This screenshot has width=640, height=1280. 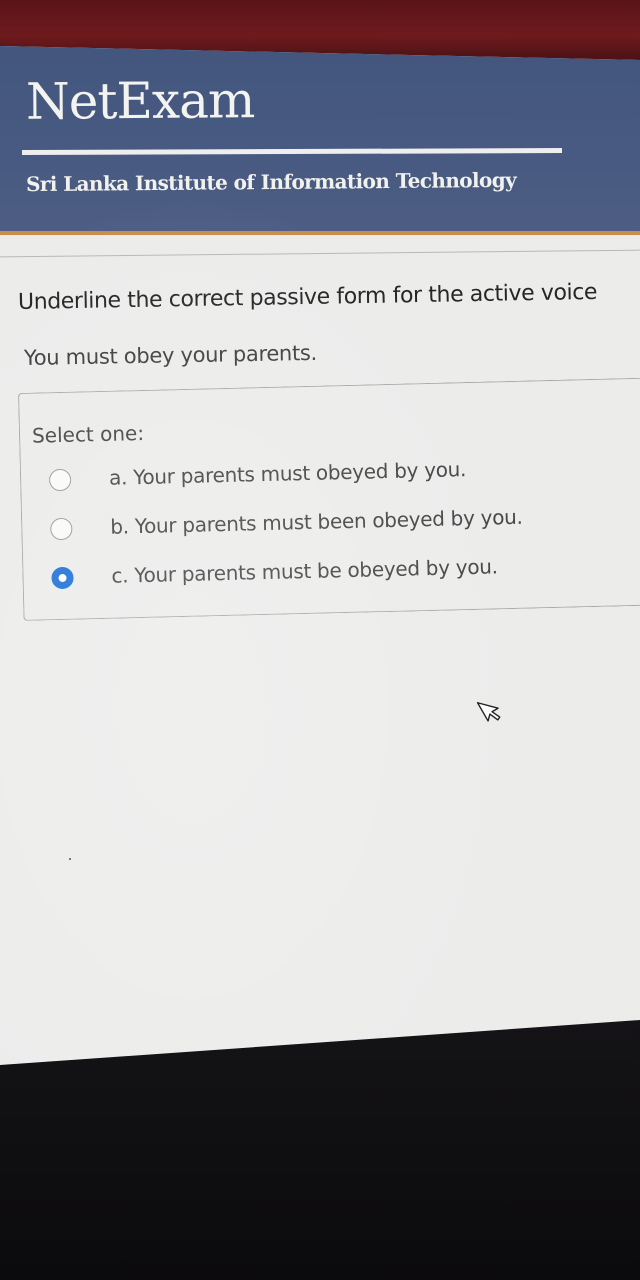 I want to click on content-divider, so click(x=320, y=253).